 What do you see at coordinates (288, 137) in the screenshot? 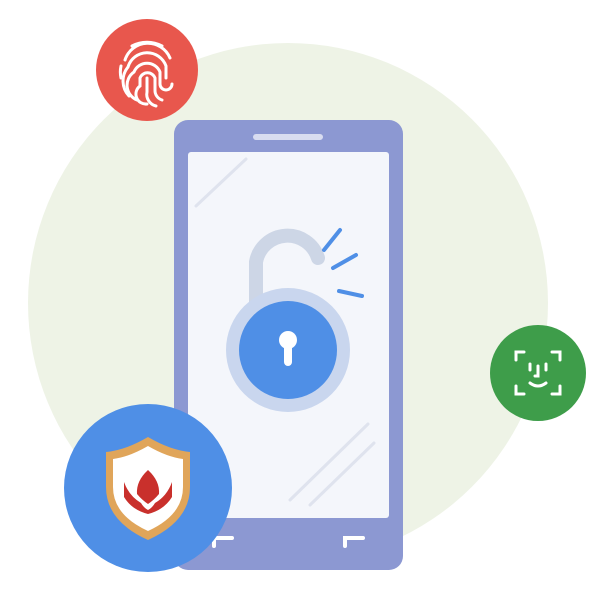
I see `phone-speaker` at bounding box center [288, 137].